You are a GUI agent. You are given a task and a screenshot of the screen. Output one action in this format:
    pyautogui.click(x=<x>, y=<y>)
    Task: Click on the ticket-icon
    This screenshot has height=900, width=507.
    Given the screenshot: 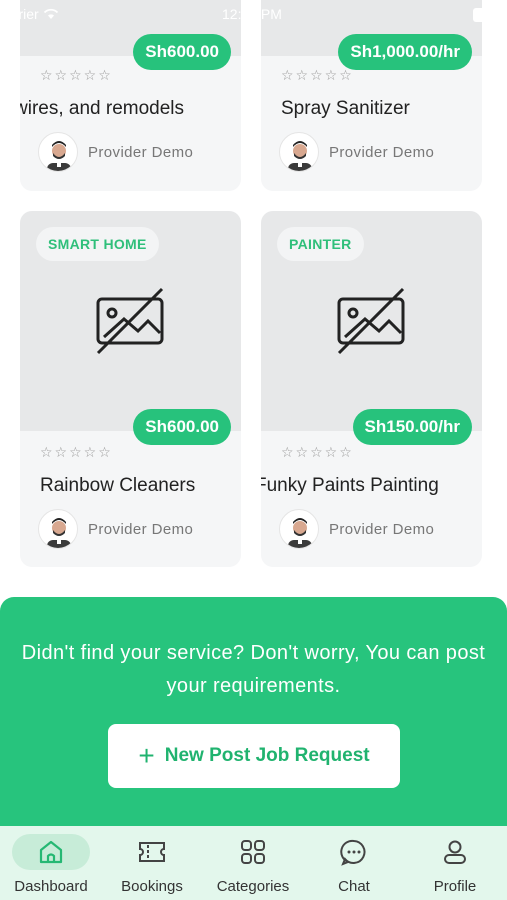 What is the action you would take?
    pyautogui.click(x=152, y=852)
    